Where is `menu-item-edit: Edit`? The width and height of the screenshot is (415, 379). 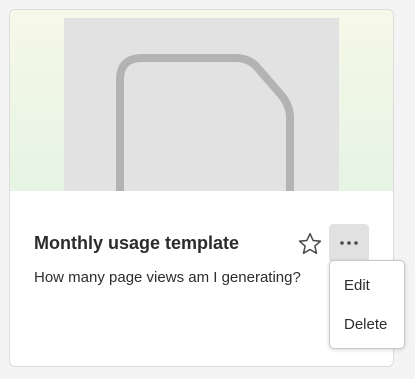
menu-item-edit: Edit is located at coordinates (367, 286).